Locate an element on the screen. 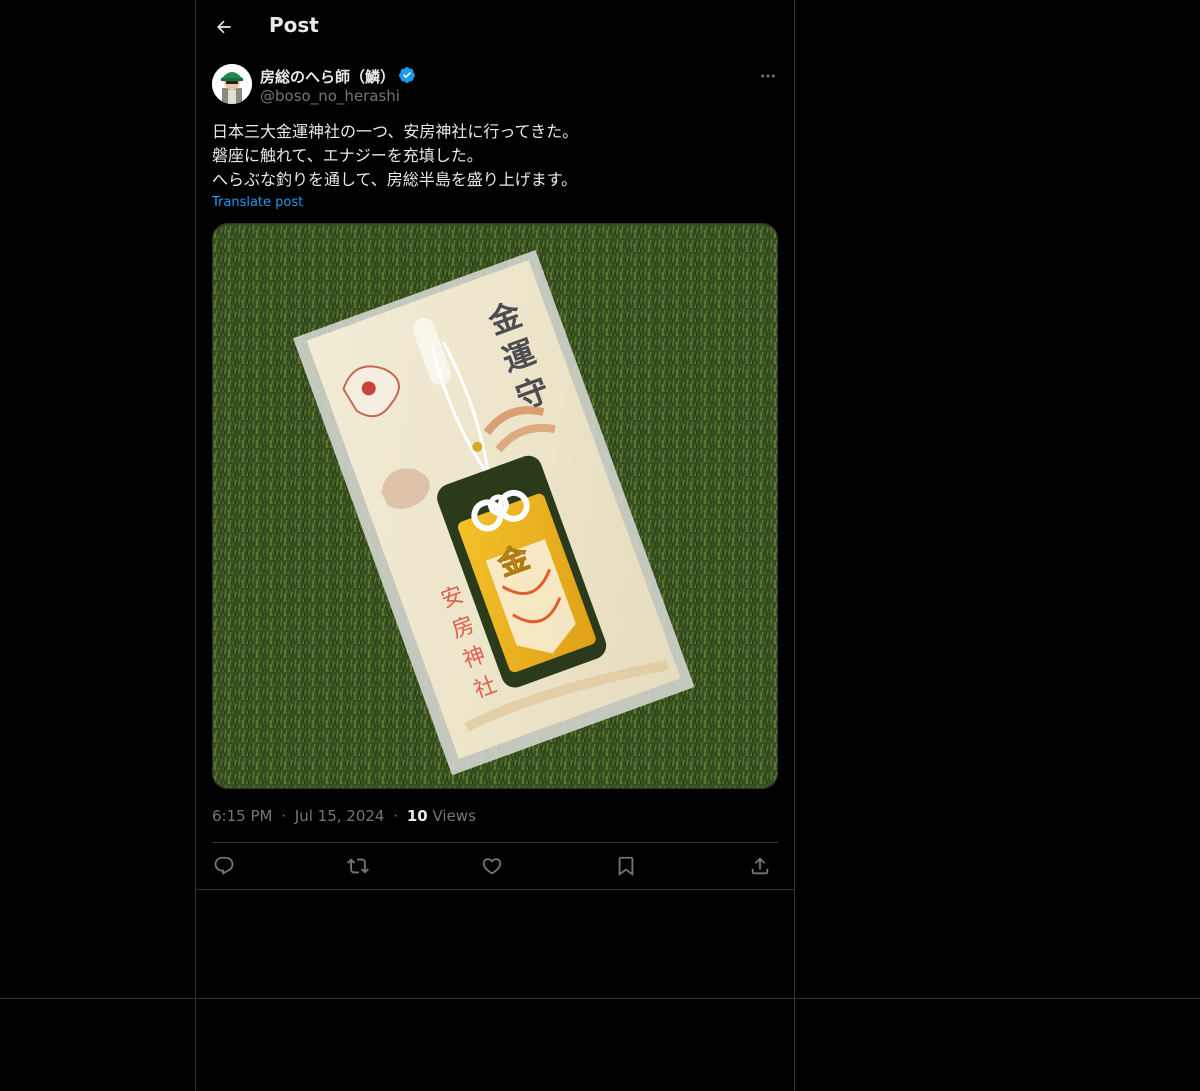  back-button is located at coordinates (224, 27).